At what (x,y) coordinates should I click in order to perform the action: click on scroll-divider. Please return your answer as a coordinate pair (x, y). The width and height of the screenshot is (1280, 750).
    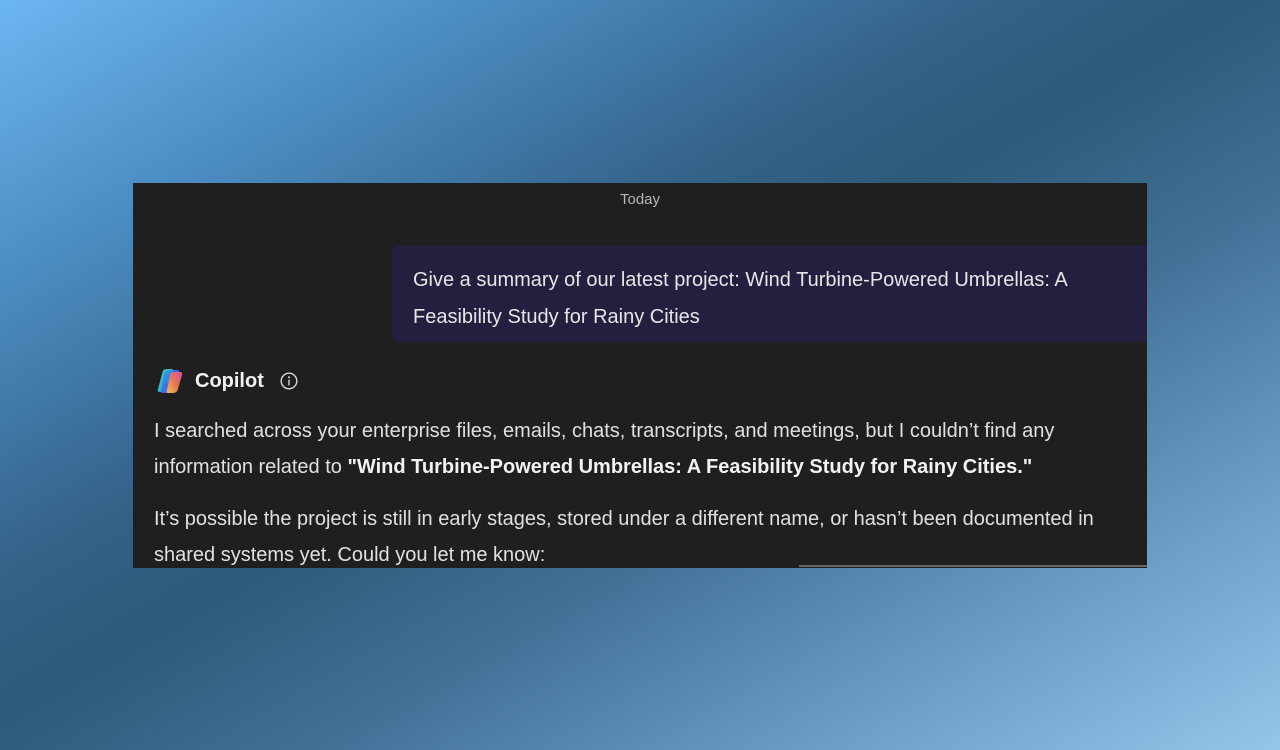
    Looking at the image, I should click on (973, 566).